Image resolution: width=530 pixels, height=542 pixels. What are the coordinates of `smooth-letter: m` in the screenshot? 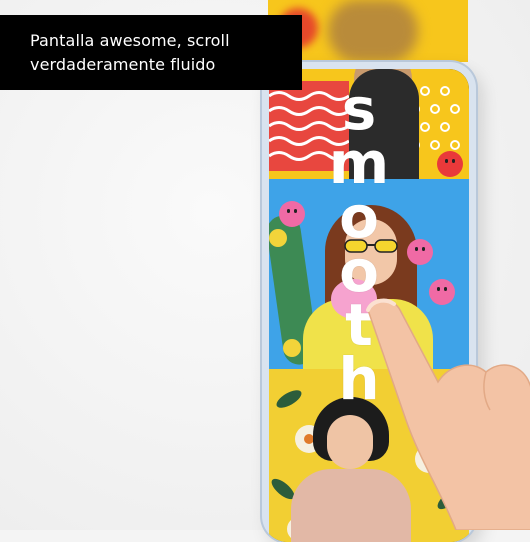 It's located at (359, 163).